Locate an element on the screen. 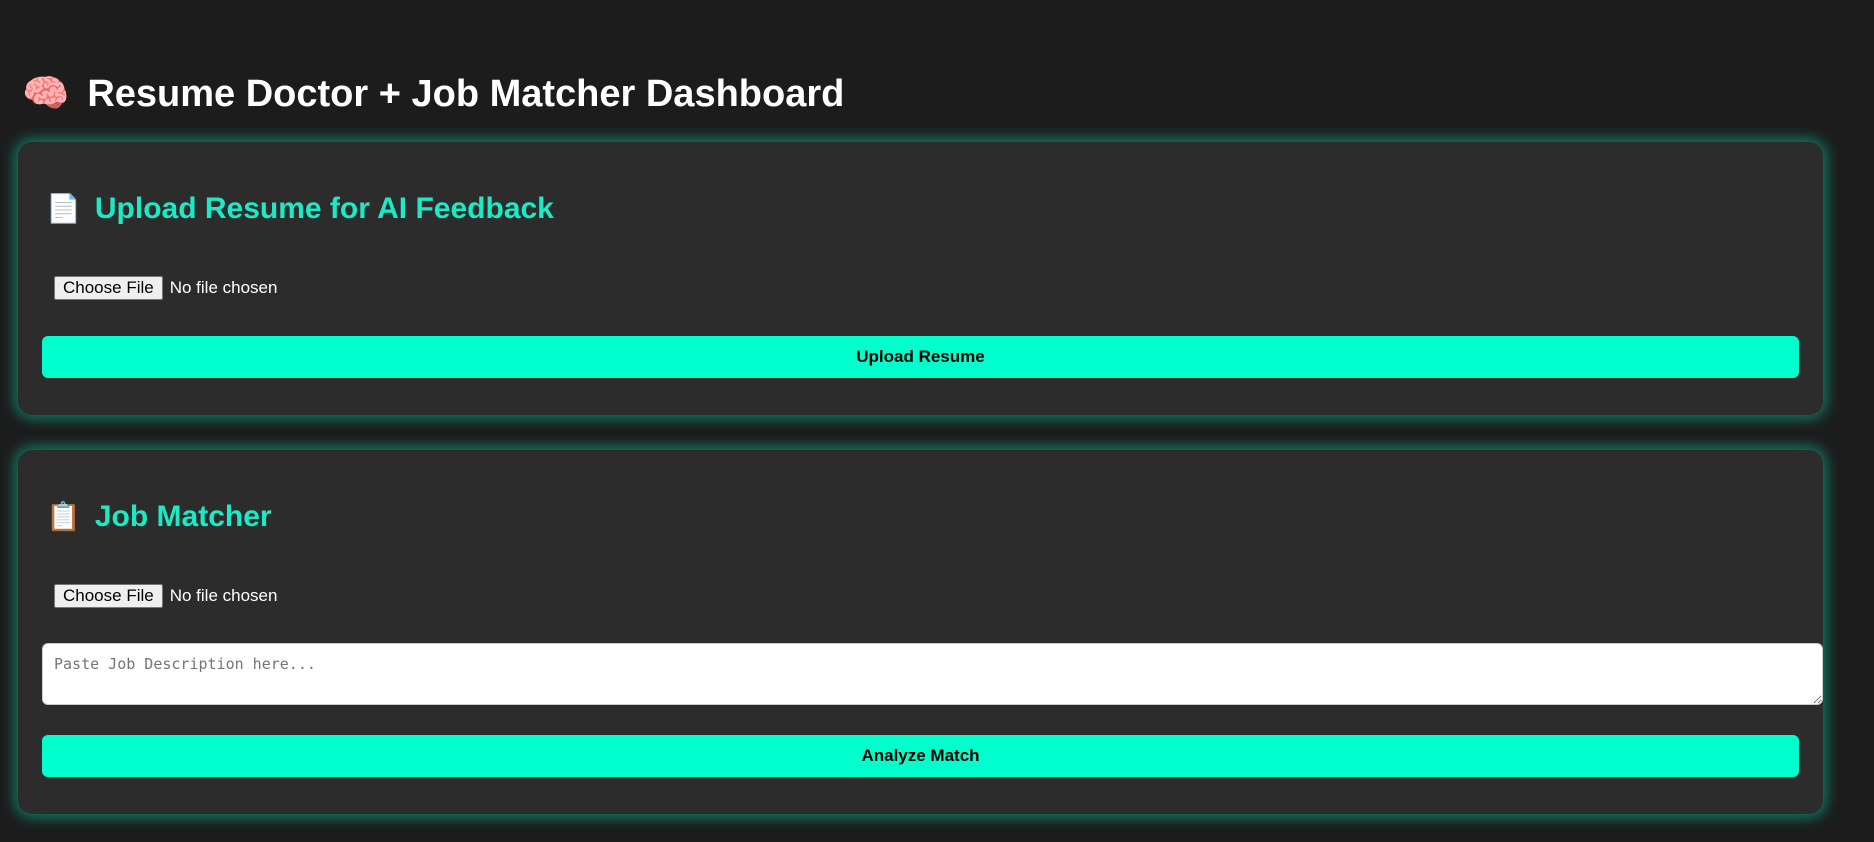  matcher-file-input: Choose File No file chosen is located at coordinates (165, 596).